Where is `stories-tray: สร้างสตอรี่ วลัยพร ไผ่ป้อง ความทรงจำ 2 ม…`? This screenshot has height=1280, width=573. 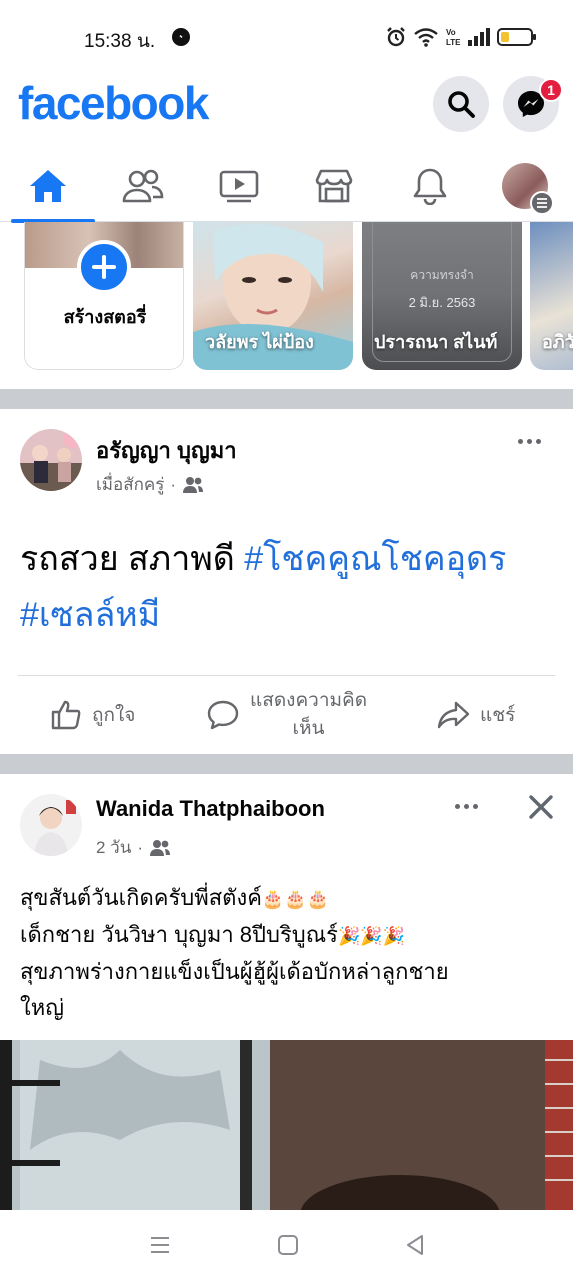 stories-tray: สร้างสตอรี่ วลัยพร ไผ่ป้อง ความทรงจำ 2 ม… is located at coordinates (286, 305).